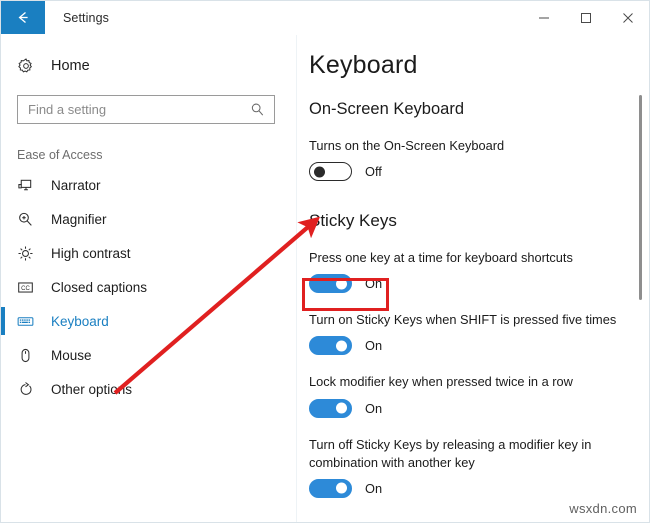  I want to click on sidebar-item-magnifier: Magnifier, so click(148, 219).